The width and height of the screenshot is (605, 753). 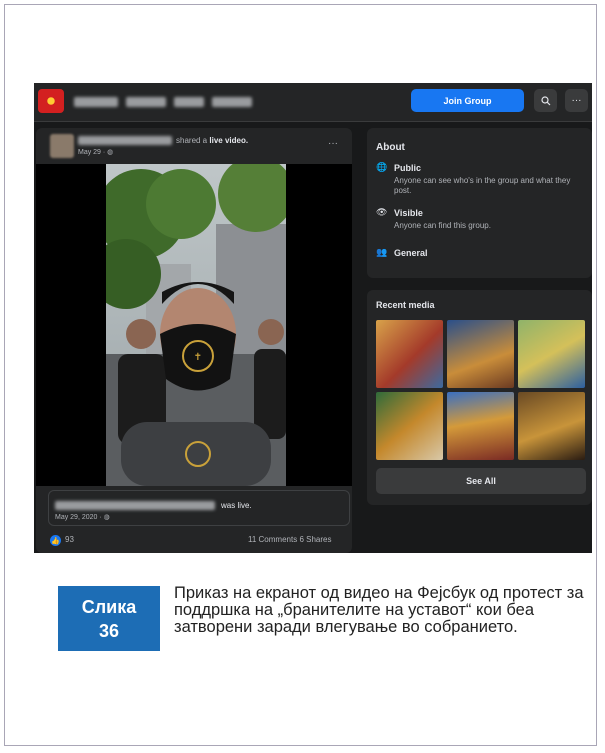 I want to click on see-all-button: See All, so click(x=481, y=481).